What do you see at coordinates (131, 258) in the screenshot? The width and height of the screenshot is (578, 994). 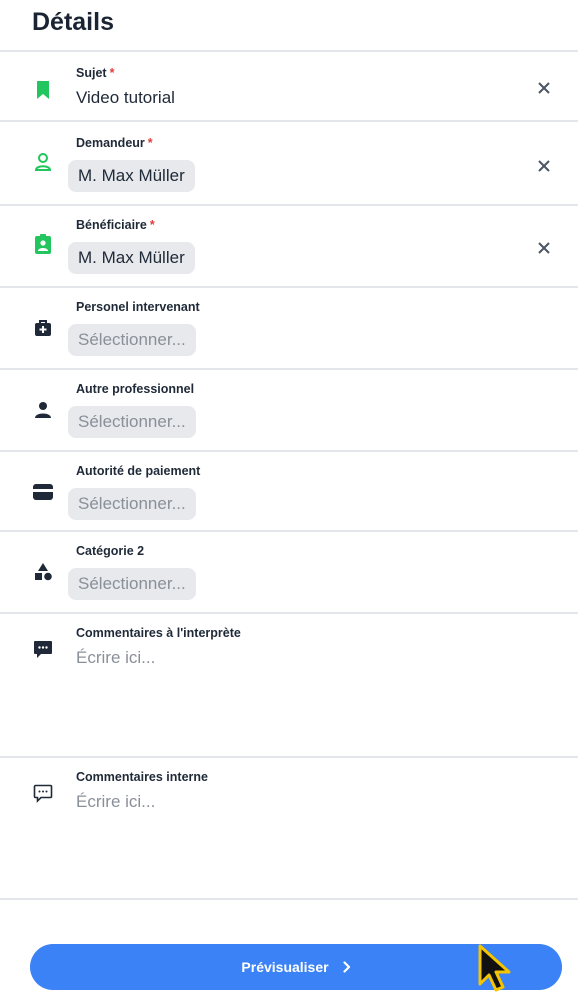 I see `beneficiary-value-chip: M. Max Müller` at bounding box center [131, 258].